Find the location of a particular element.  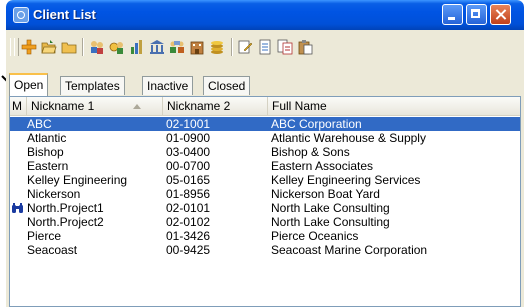

document-icon is located at coordinates (265, 47).